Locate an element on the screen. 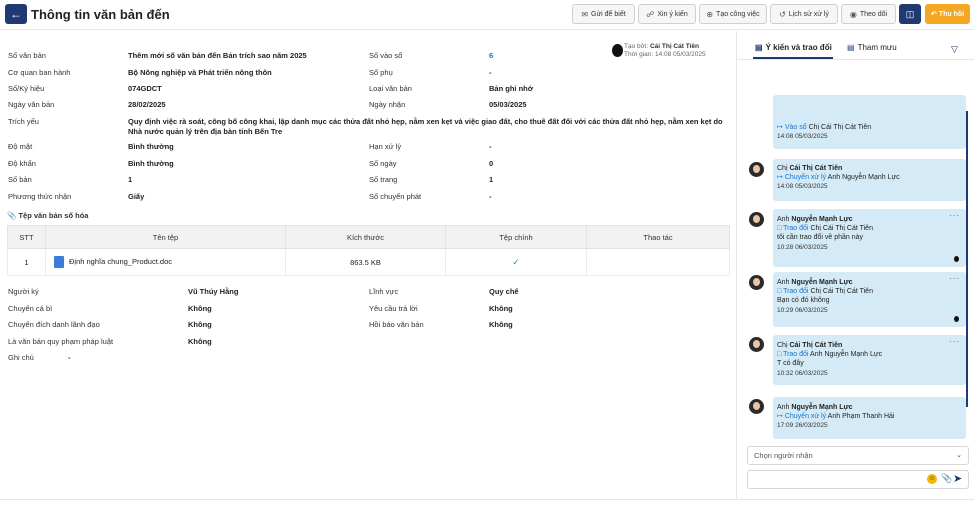 The height and width of the screenshot is (511, 974). field-value: Bình thường is located at coordinates (151, 163).